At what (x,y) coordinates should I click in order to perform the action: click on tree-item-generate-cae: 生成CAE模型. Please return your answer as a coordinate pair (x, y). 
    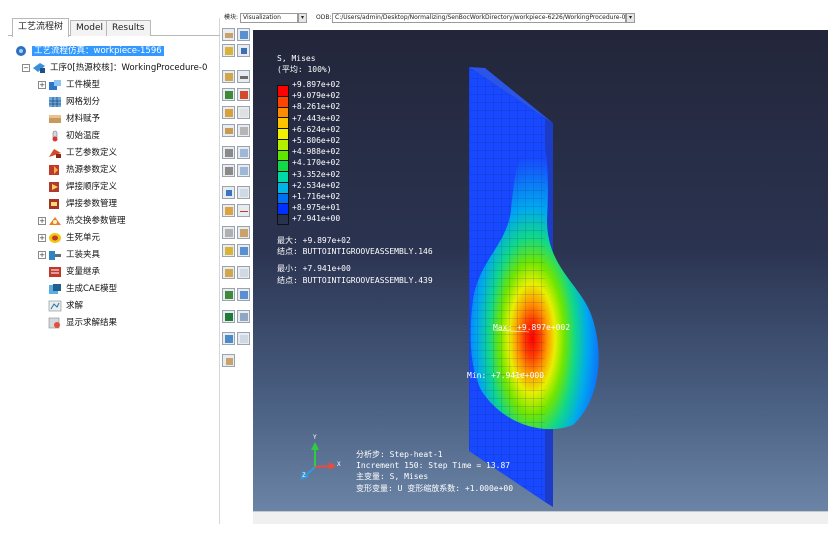
    Looking at the image, I should click on (82, 289).